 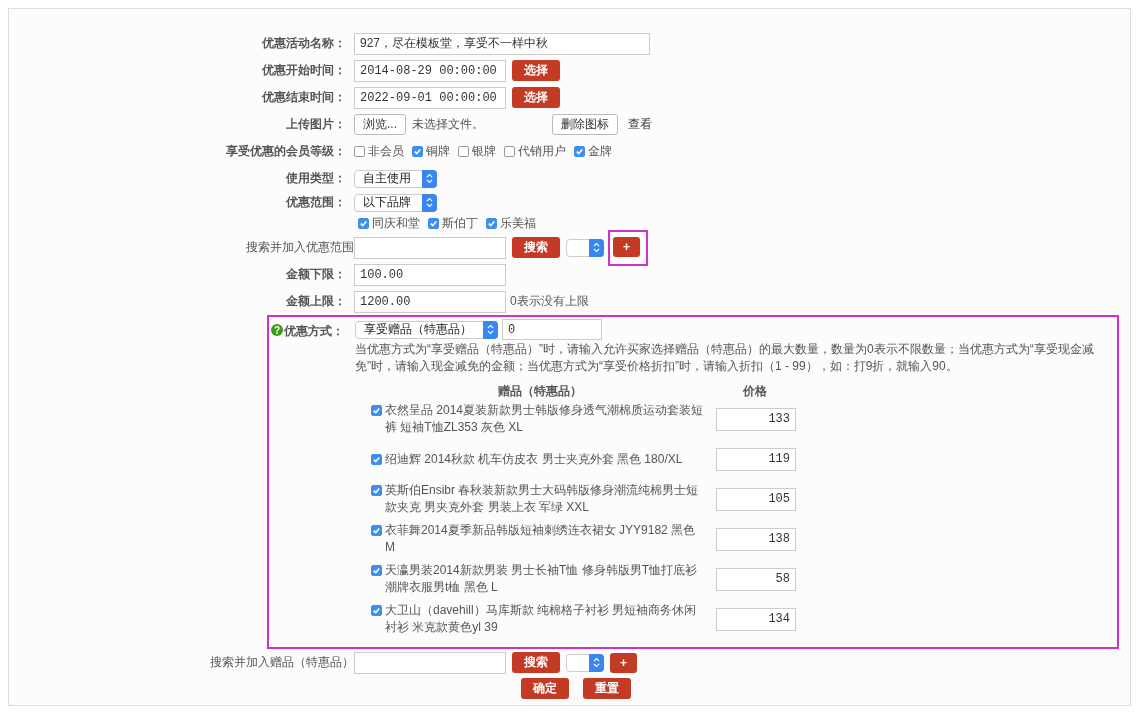 What do you see at coordinates (395, 178) in the screenshot?
I see `use-type-select: 自主使用` at bounding box center [395, 178].